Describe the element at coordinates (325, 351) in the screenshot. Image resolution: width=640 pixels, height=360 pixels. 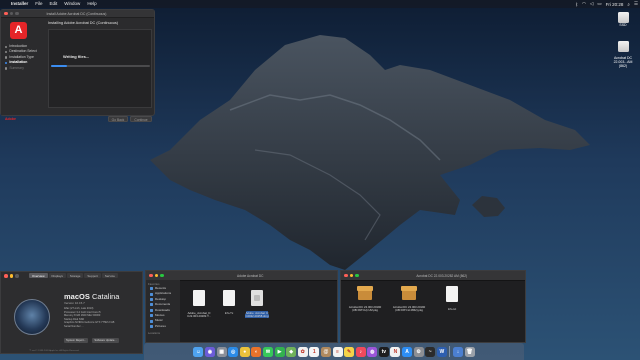
I see `contacts-icon: @` at that location.